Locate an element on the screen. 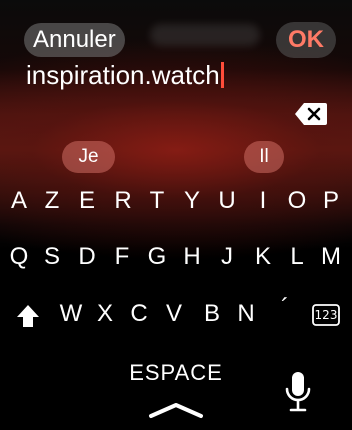  key-g: G is located at coordinates (157, 257).